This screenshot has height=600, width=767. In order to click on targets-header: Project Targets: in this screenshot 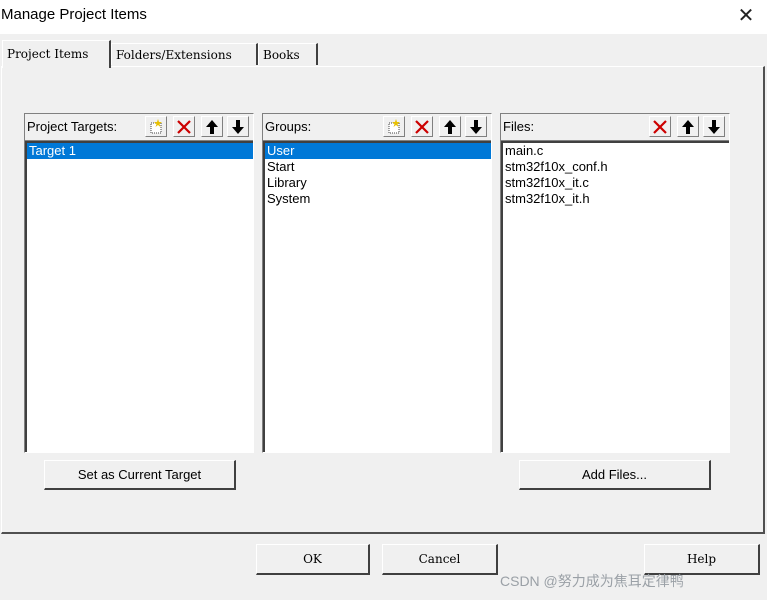, I will do `click(139, 127)`.